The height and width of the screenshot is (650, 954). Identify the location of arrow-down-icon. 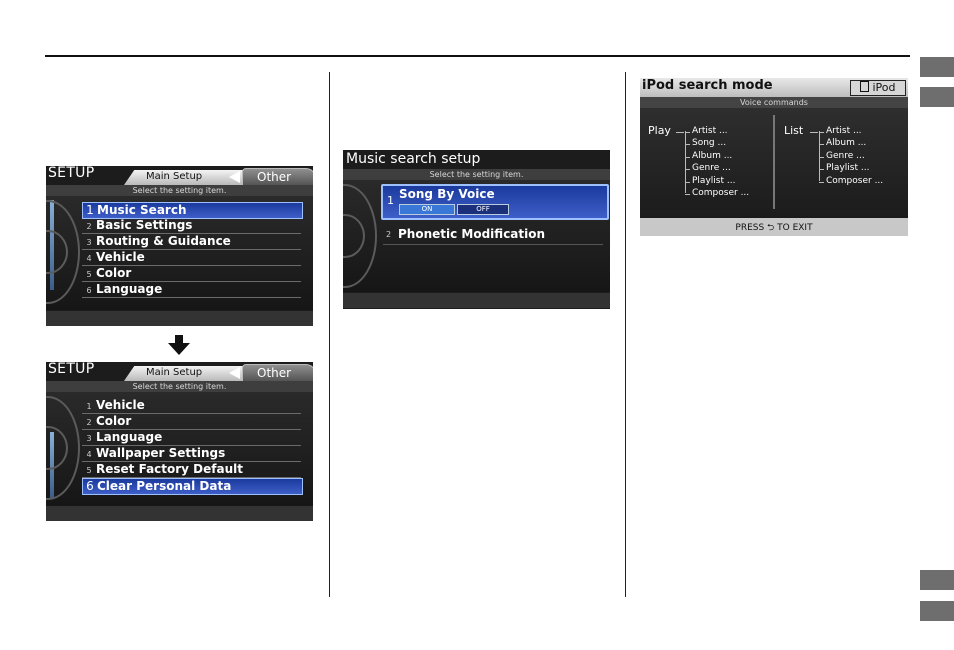
(179, 345).